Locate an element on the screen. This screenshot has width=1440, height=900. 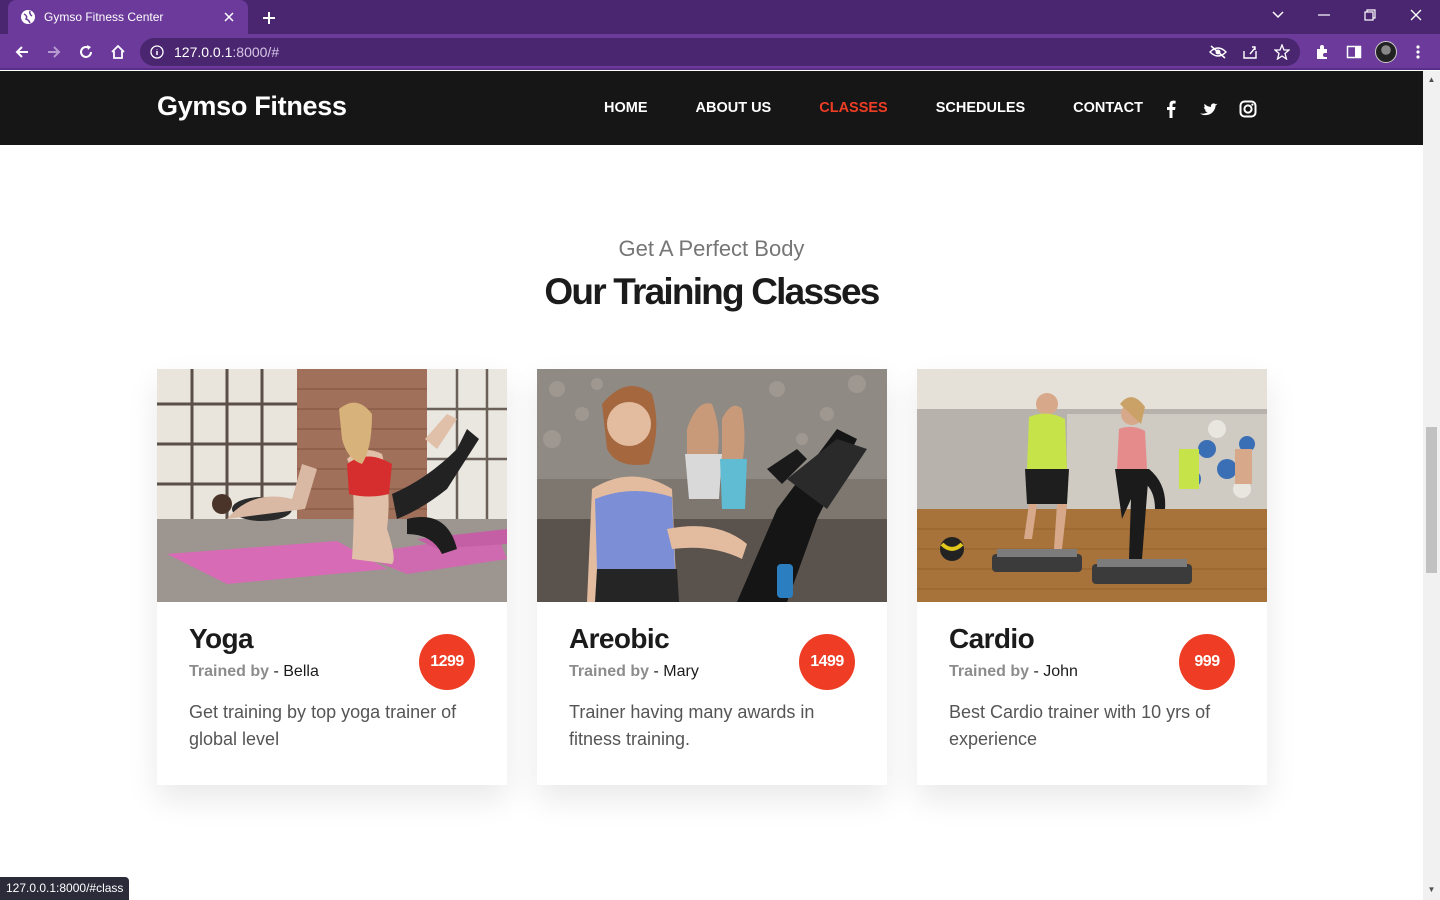
class-title: Yoga is located at coordinates (221, 638).